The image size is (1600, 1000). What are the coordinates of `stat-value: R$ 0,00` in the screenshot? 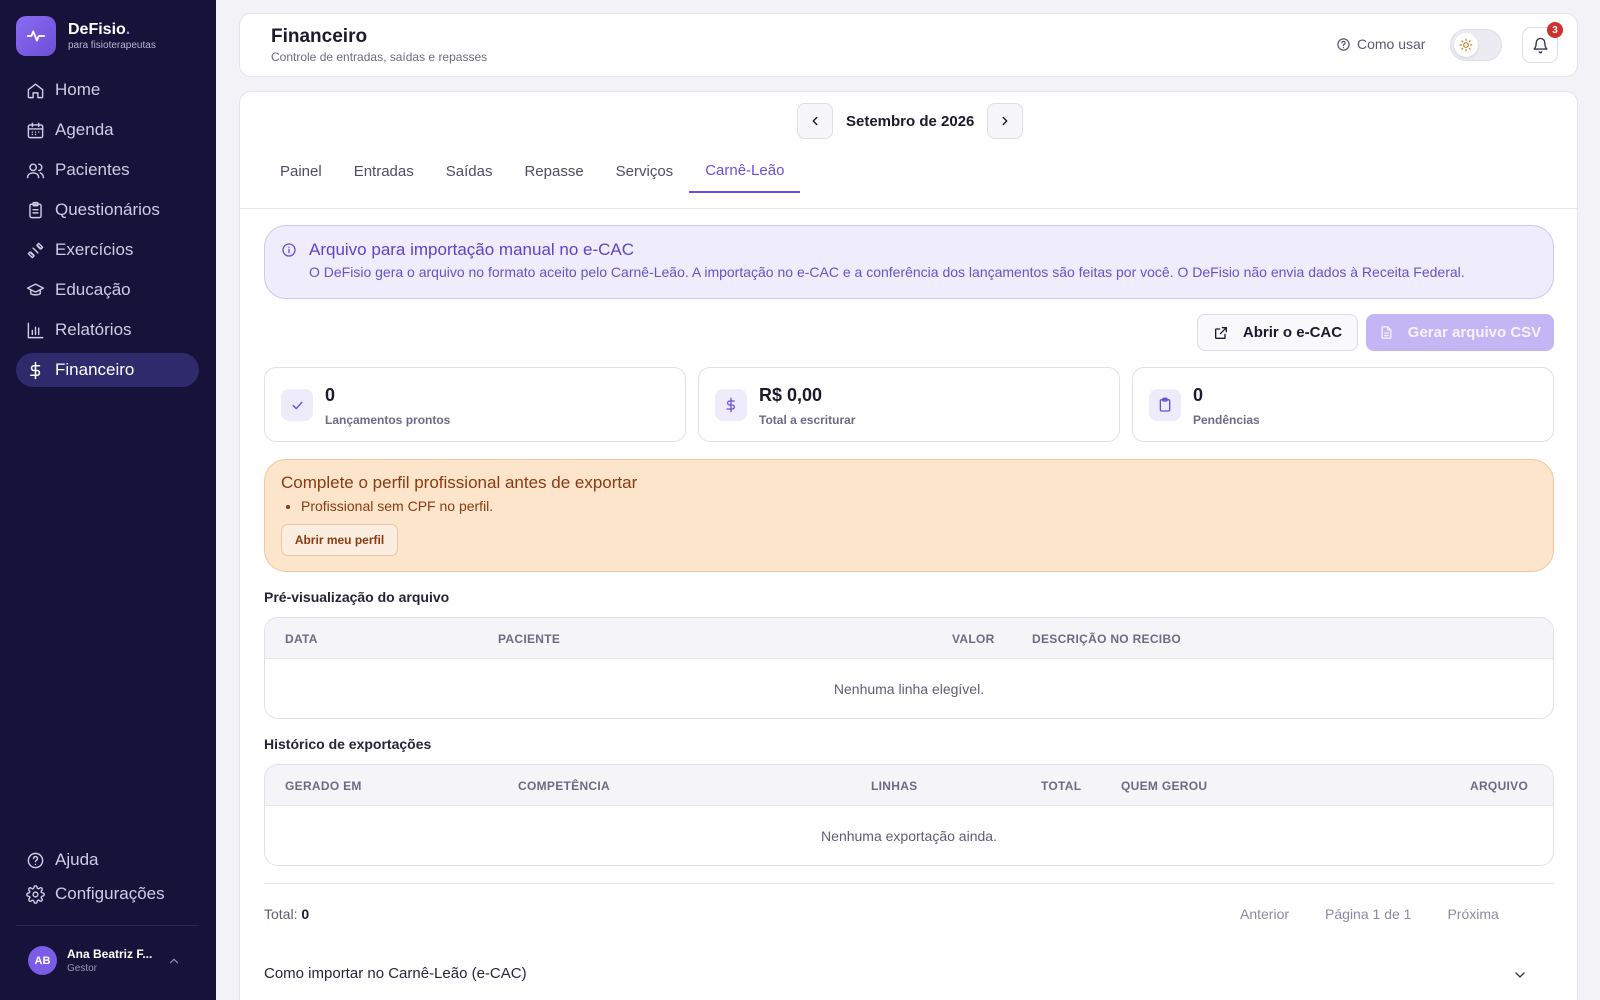 It's located at (791, 395).